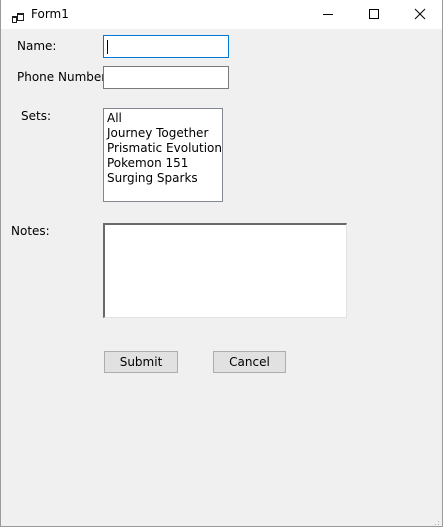 The image size is (443, 527). What do you see at coordinates (419, 14) in the screenshot?
I see `close-button` at bounding box center [419, 14].